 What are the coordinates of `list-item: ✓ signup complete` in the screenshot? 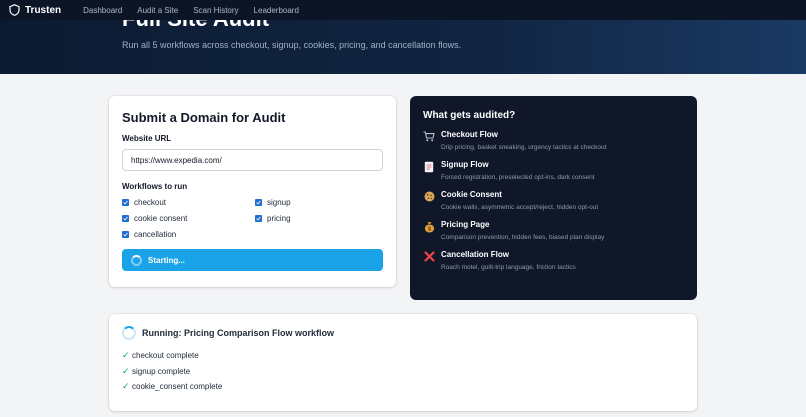 It's located at (403, 371).